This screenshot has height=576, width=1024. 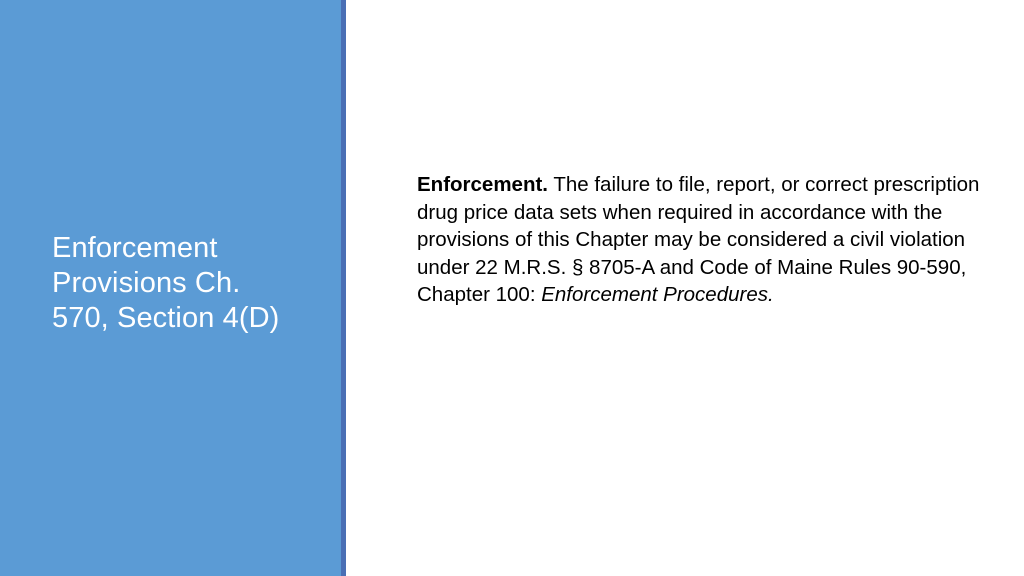 I want to click on slide-title-line-3: 570, Section 4(D), so click(x=166, y=318).